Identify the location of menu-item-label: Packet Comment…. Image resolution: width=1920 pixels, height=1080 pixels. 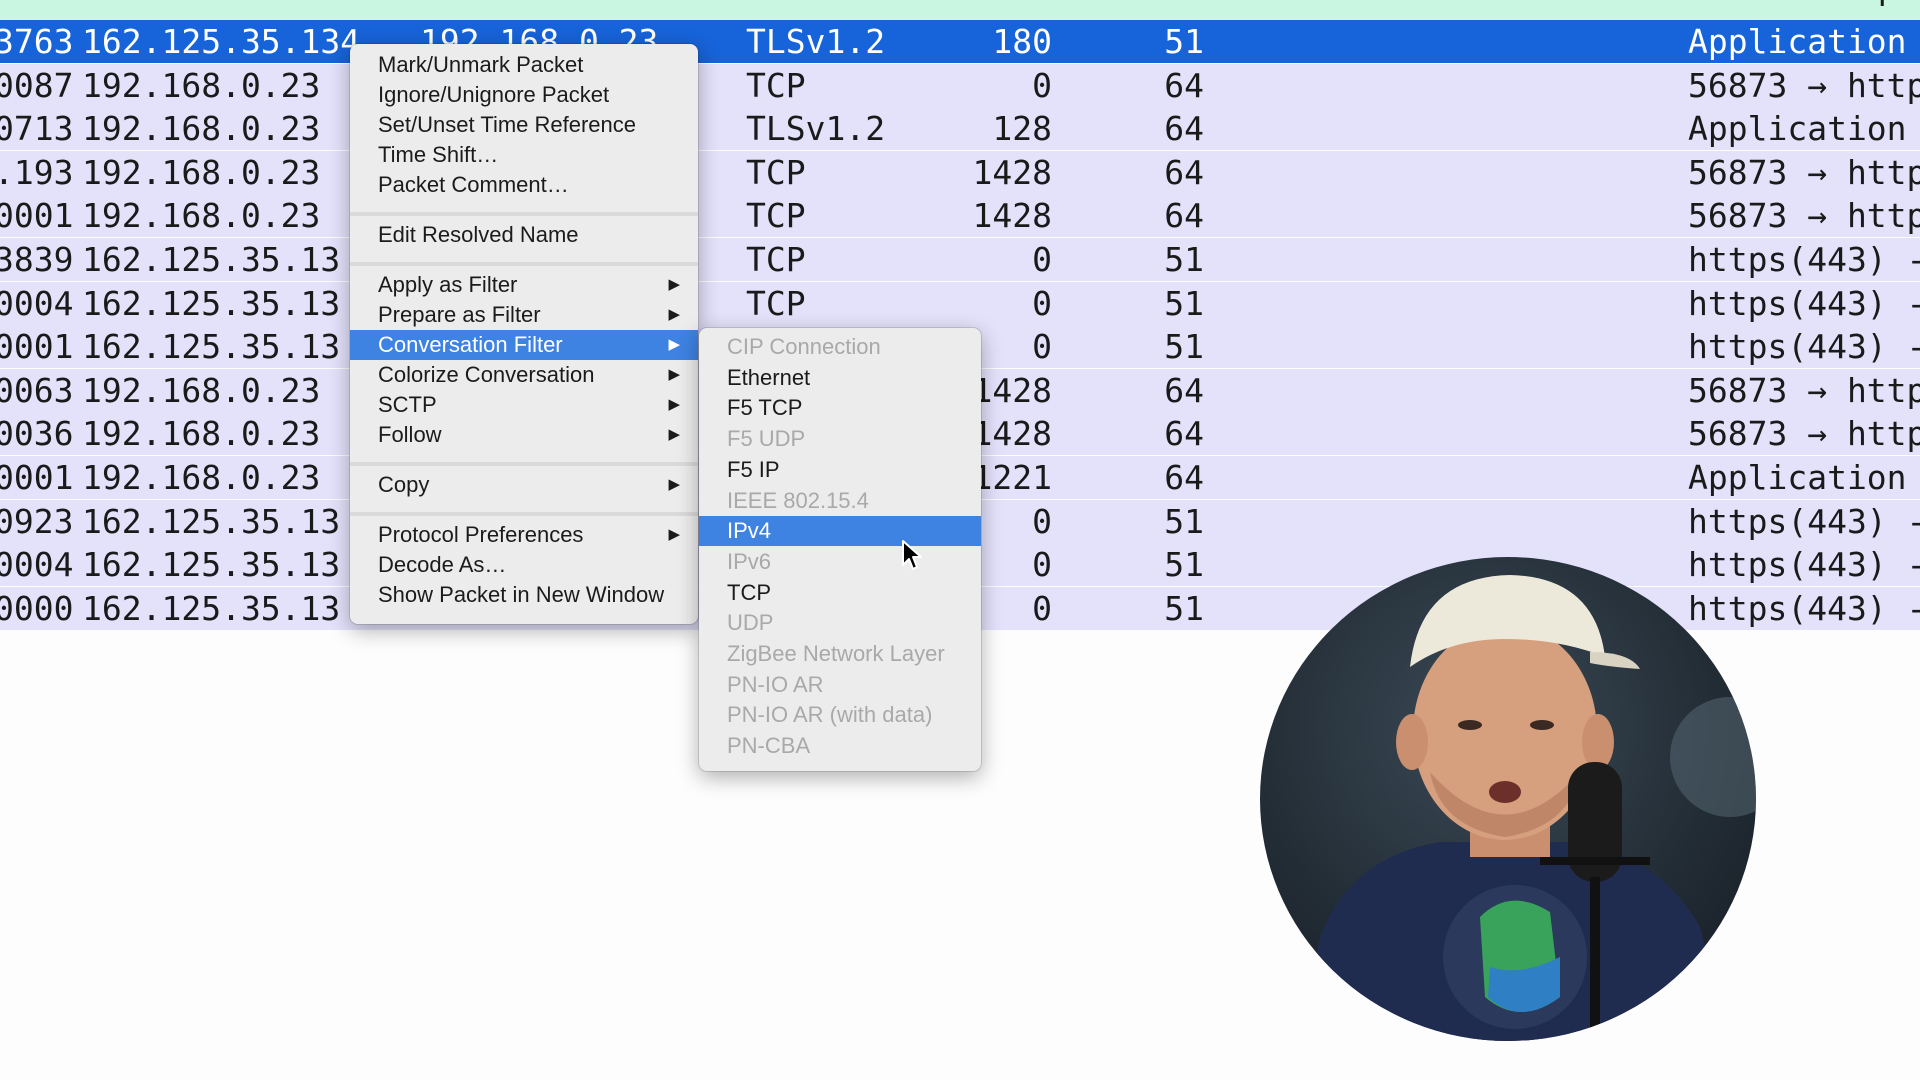
(473, 184).